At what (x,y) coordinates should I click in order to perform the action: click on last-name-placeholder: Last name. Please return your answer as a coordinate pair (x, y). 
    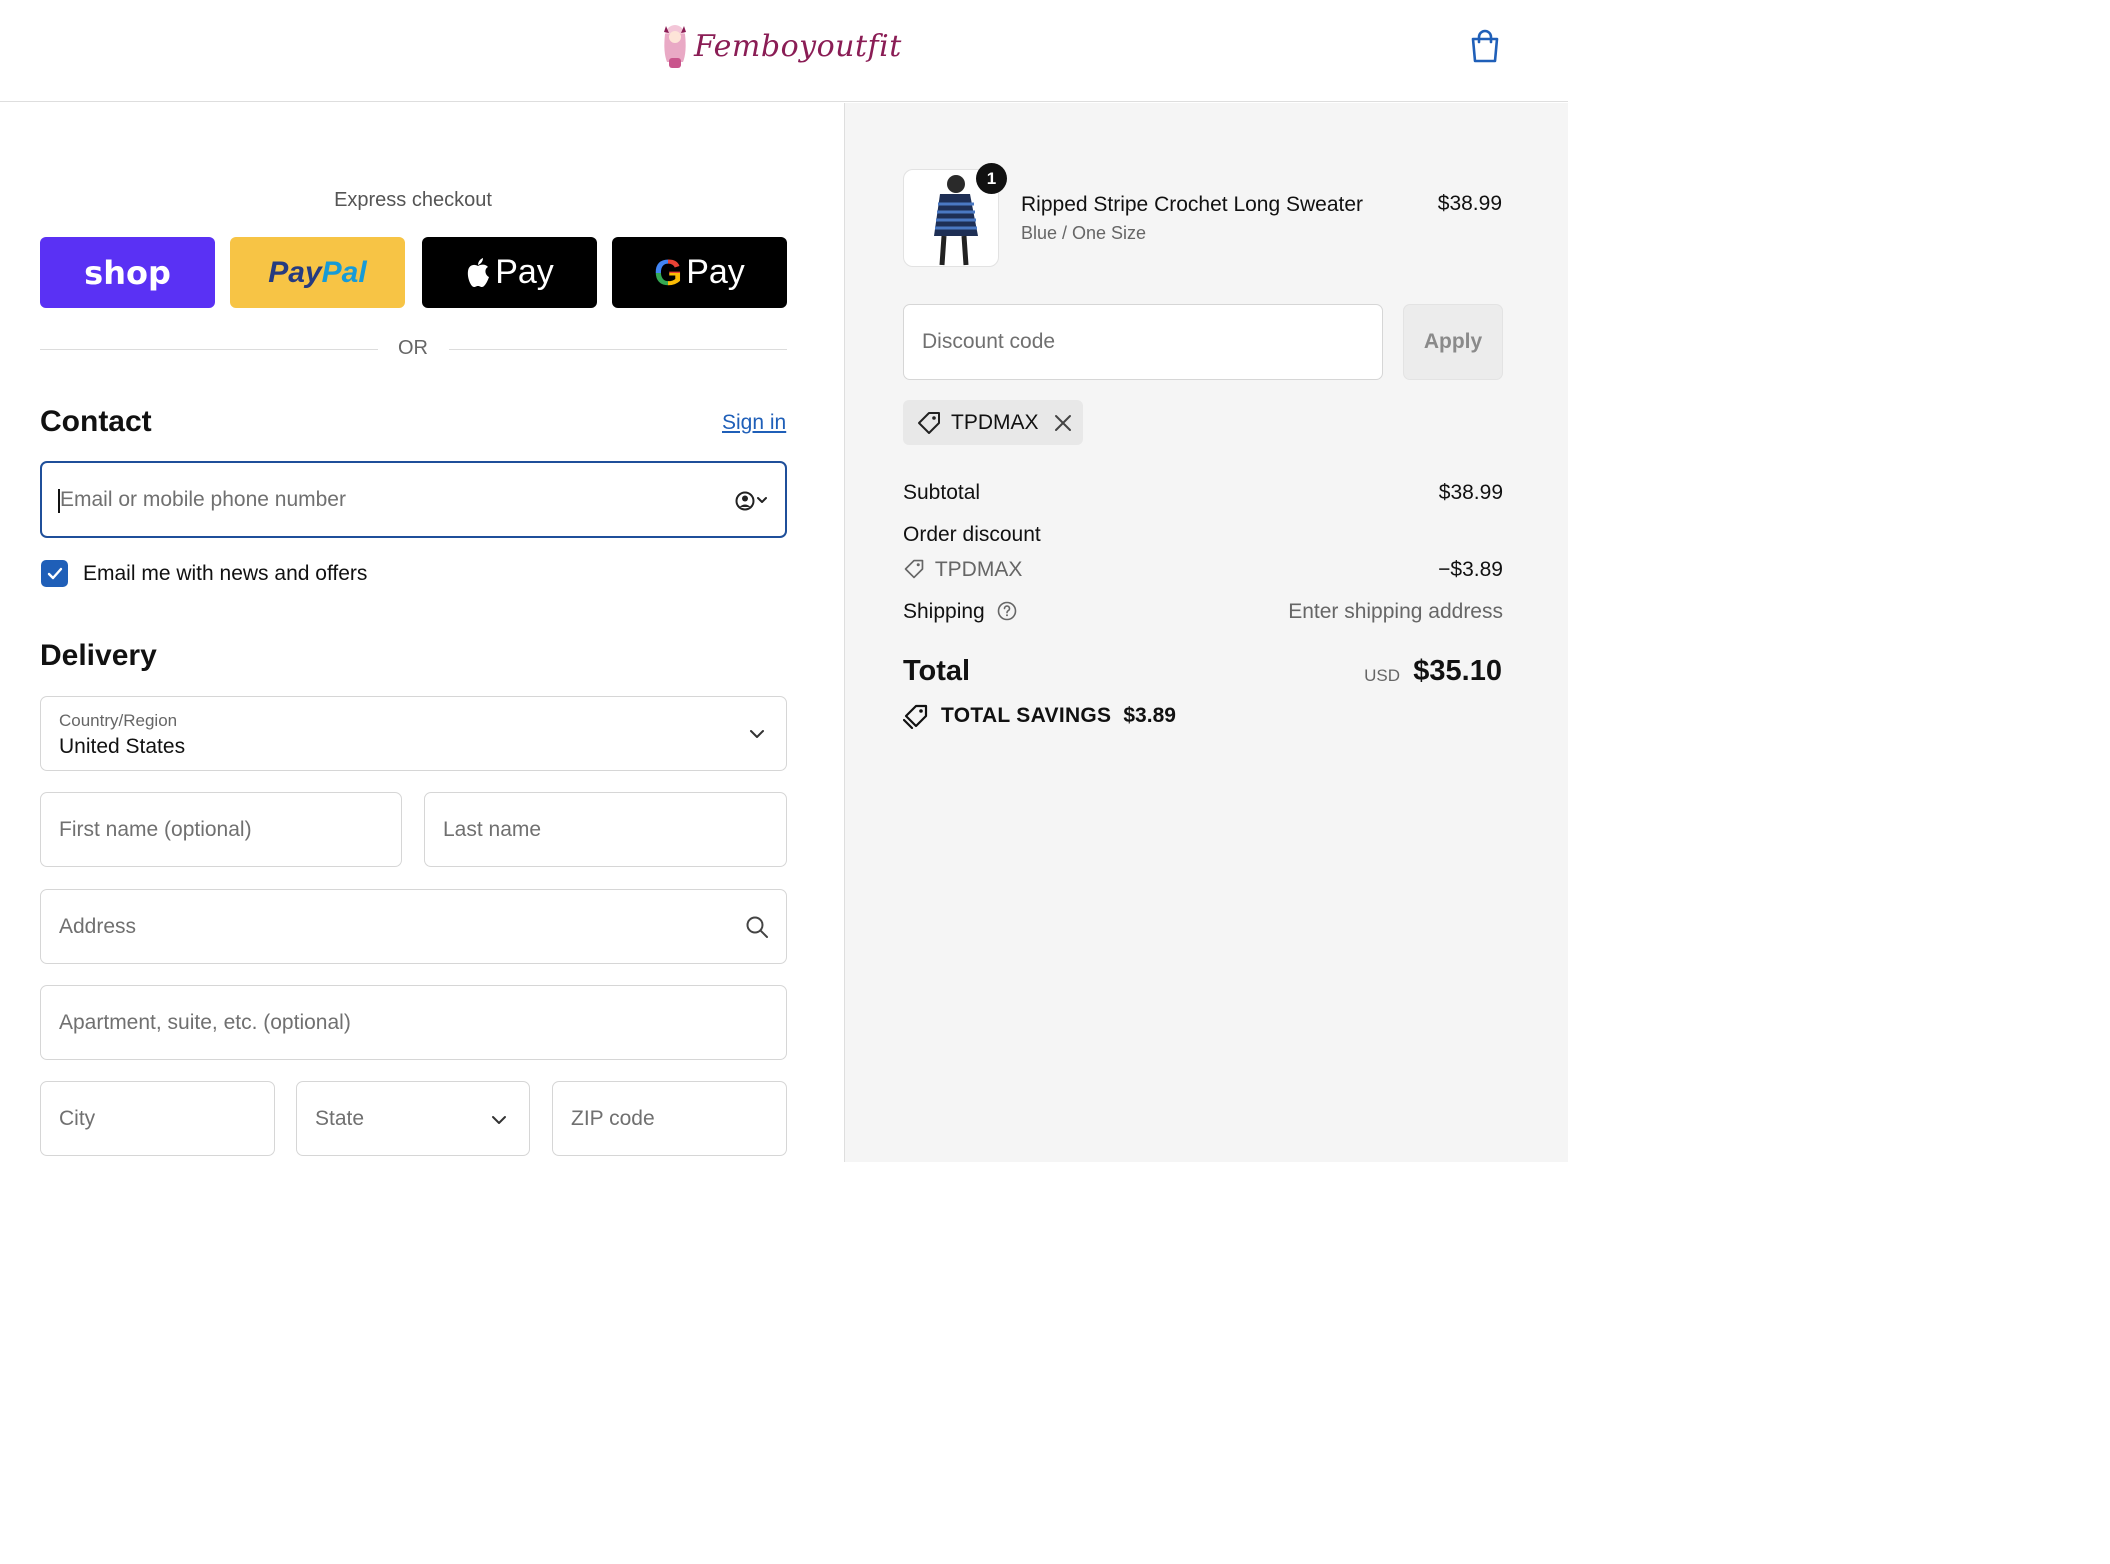
    Looking at the image, I should click on (492, 829).